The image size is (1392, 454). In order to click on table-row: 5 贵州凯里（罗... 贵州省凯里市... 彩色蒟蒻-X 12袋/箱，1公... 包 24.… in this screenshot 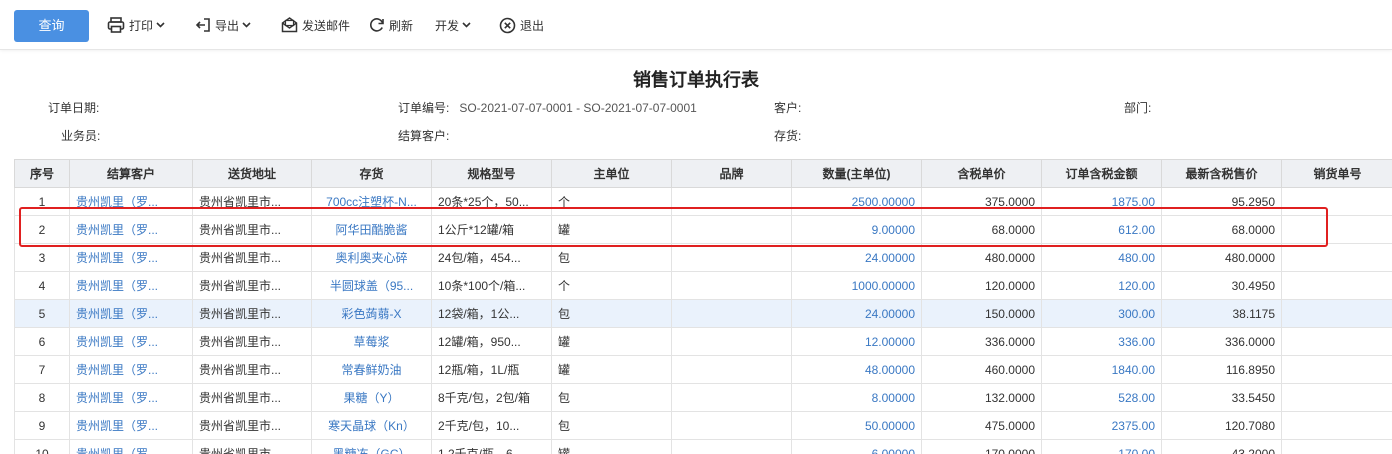, I will do `click(703, 313)`.